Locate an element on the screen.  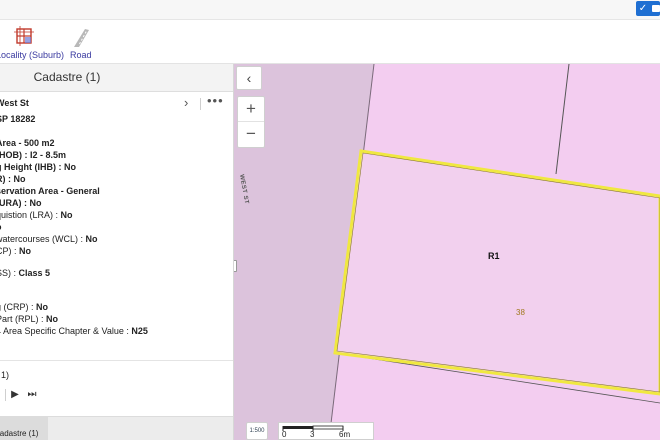
tool-road: Road is located at coordinates (81, 42).